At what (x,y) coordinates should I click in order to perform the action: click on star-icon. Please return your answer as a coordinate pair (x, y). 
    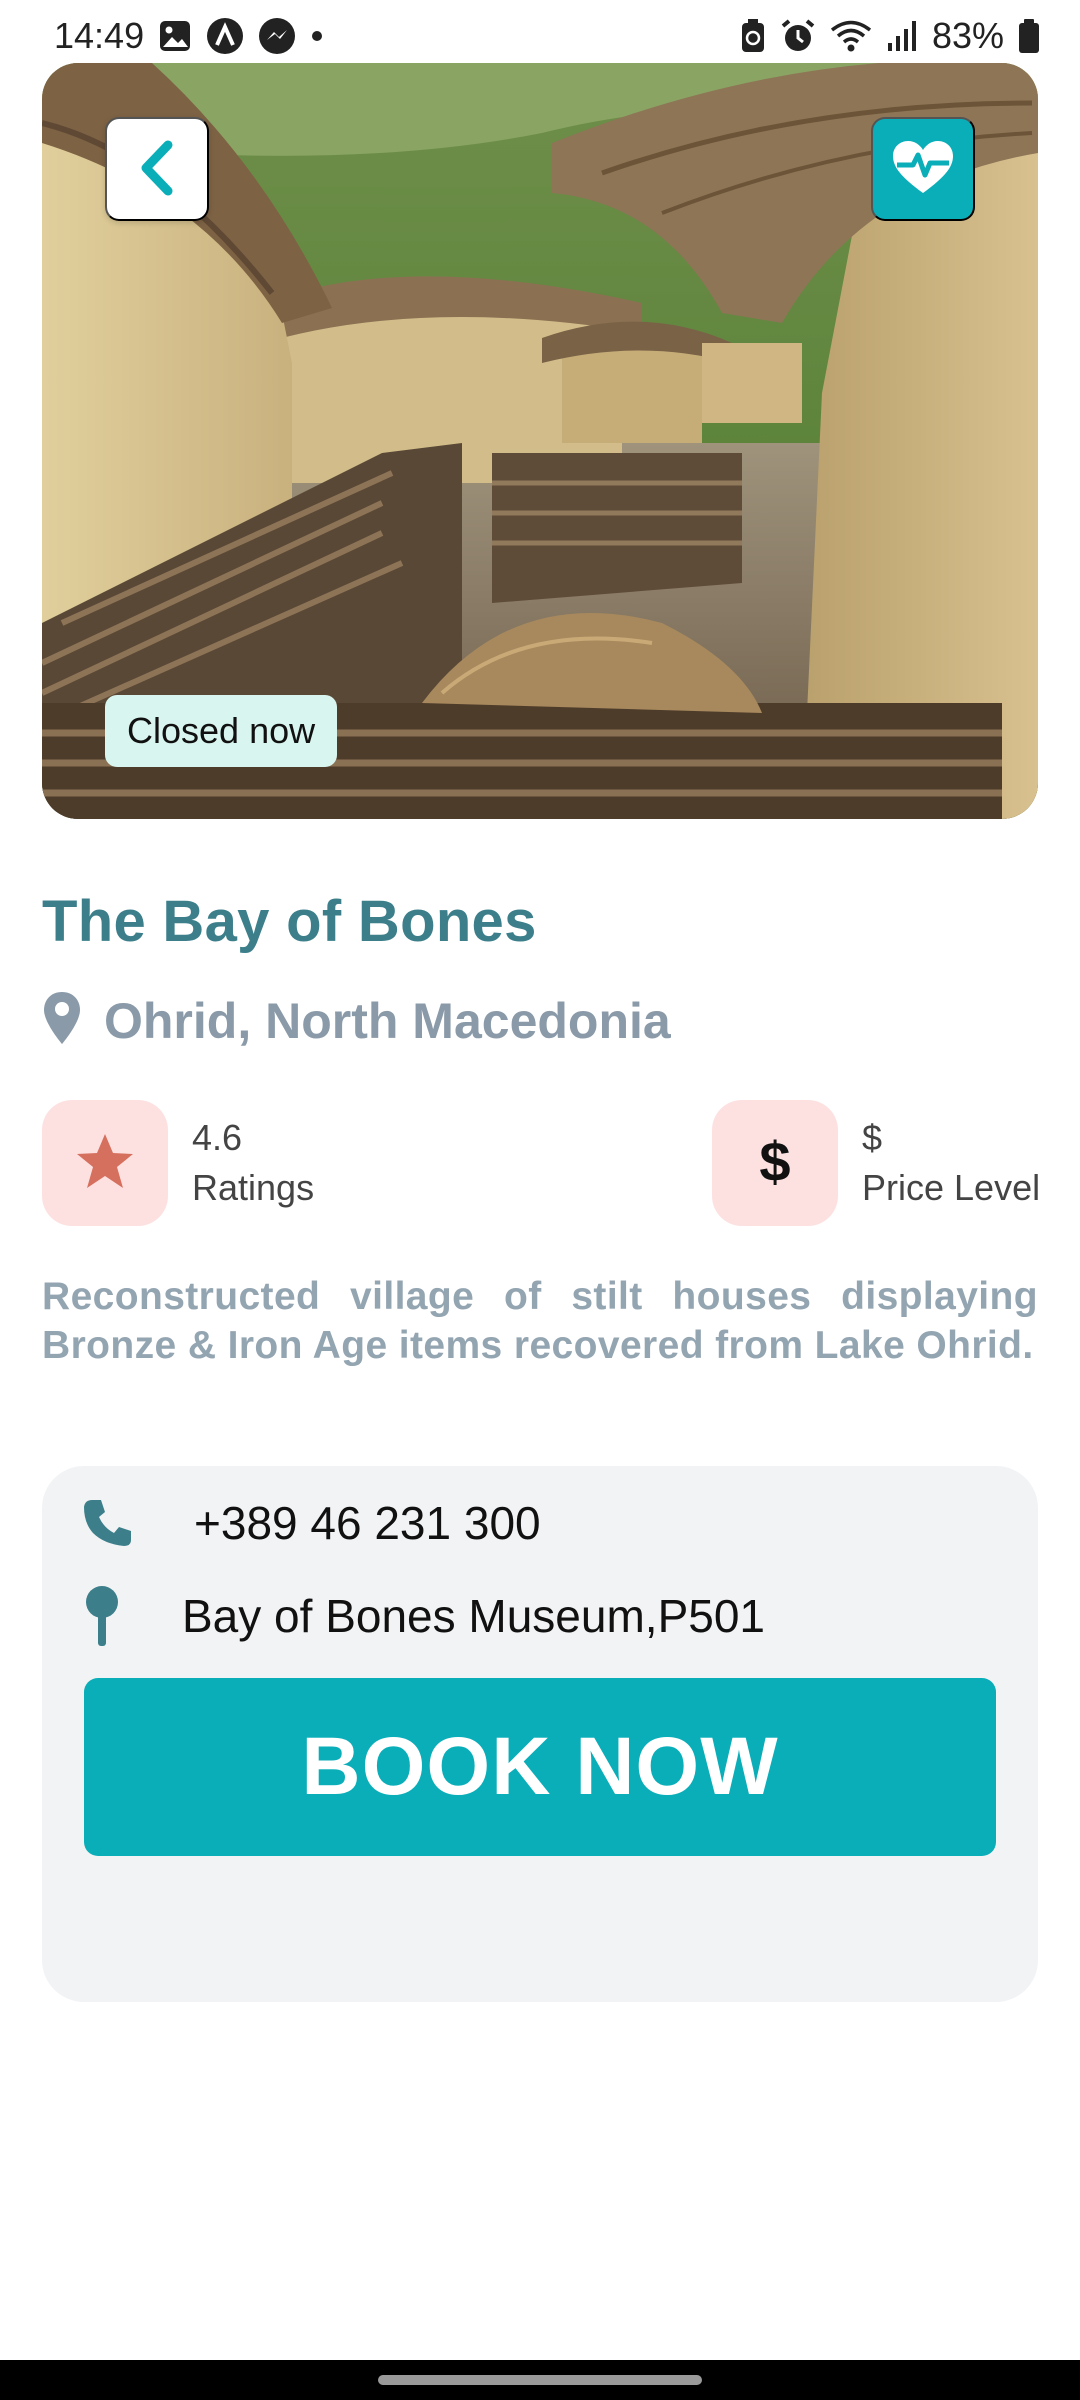
    Looking at the image, I should click on (105, 1163).